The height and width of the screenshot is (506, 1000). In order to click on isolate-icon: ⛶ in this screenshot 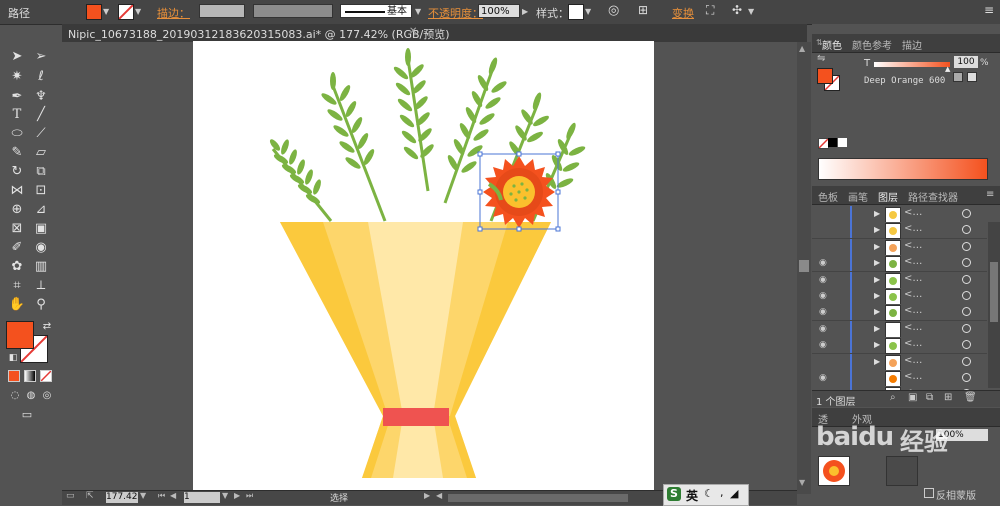, I will do `click(710, 10)`.